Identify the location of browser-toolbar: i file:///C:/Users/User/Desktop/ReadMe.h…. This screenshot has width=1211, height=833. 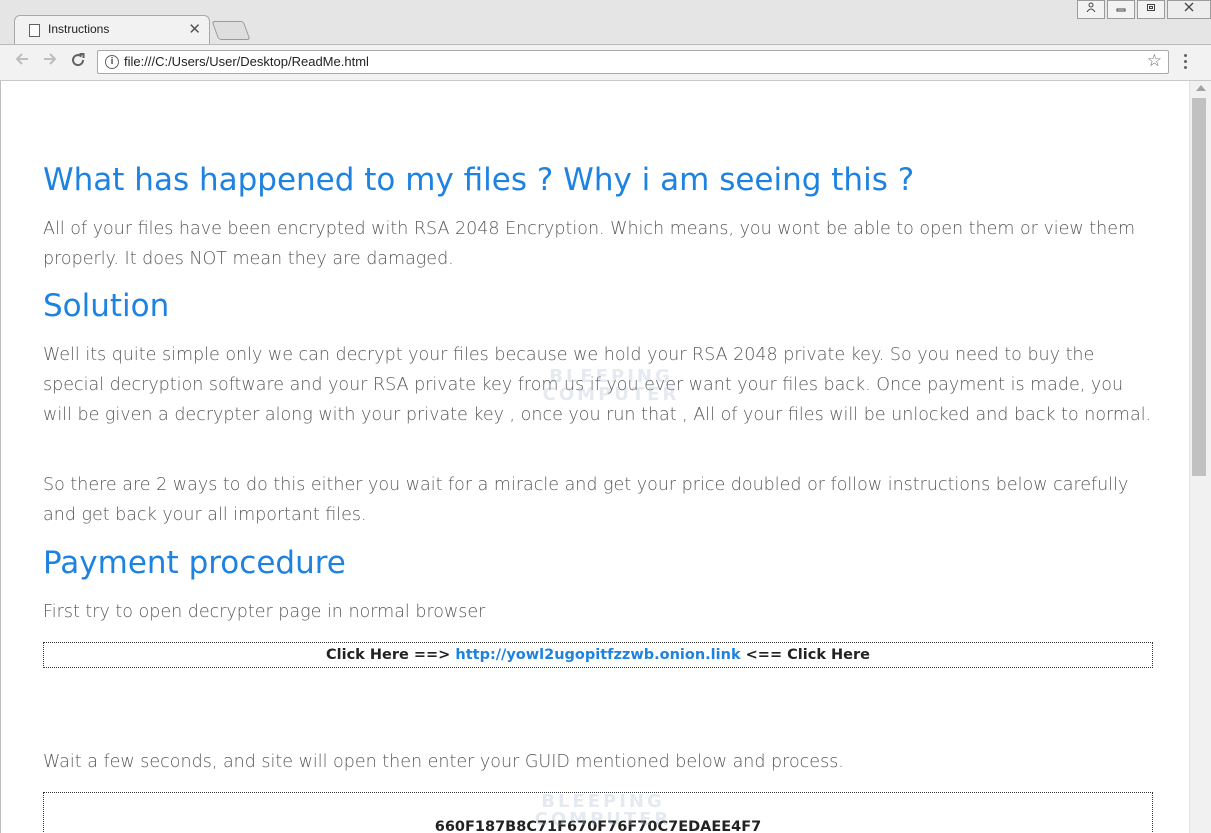
(605, 63).